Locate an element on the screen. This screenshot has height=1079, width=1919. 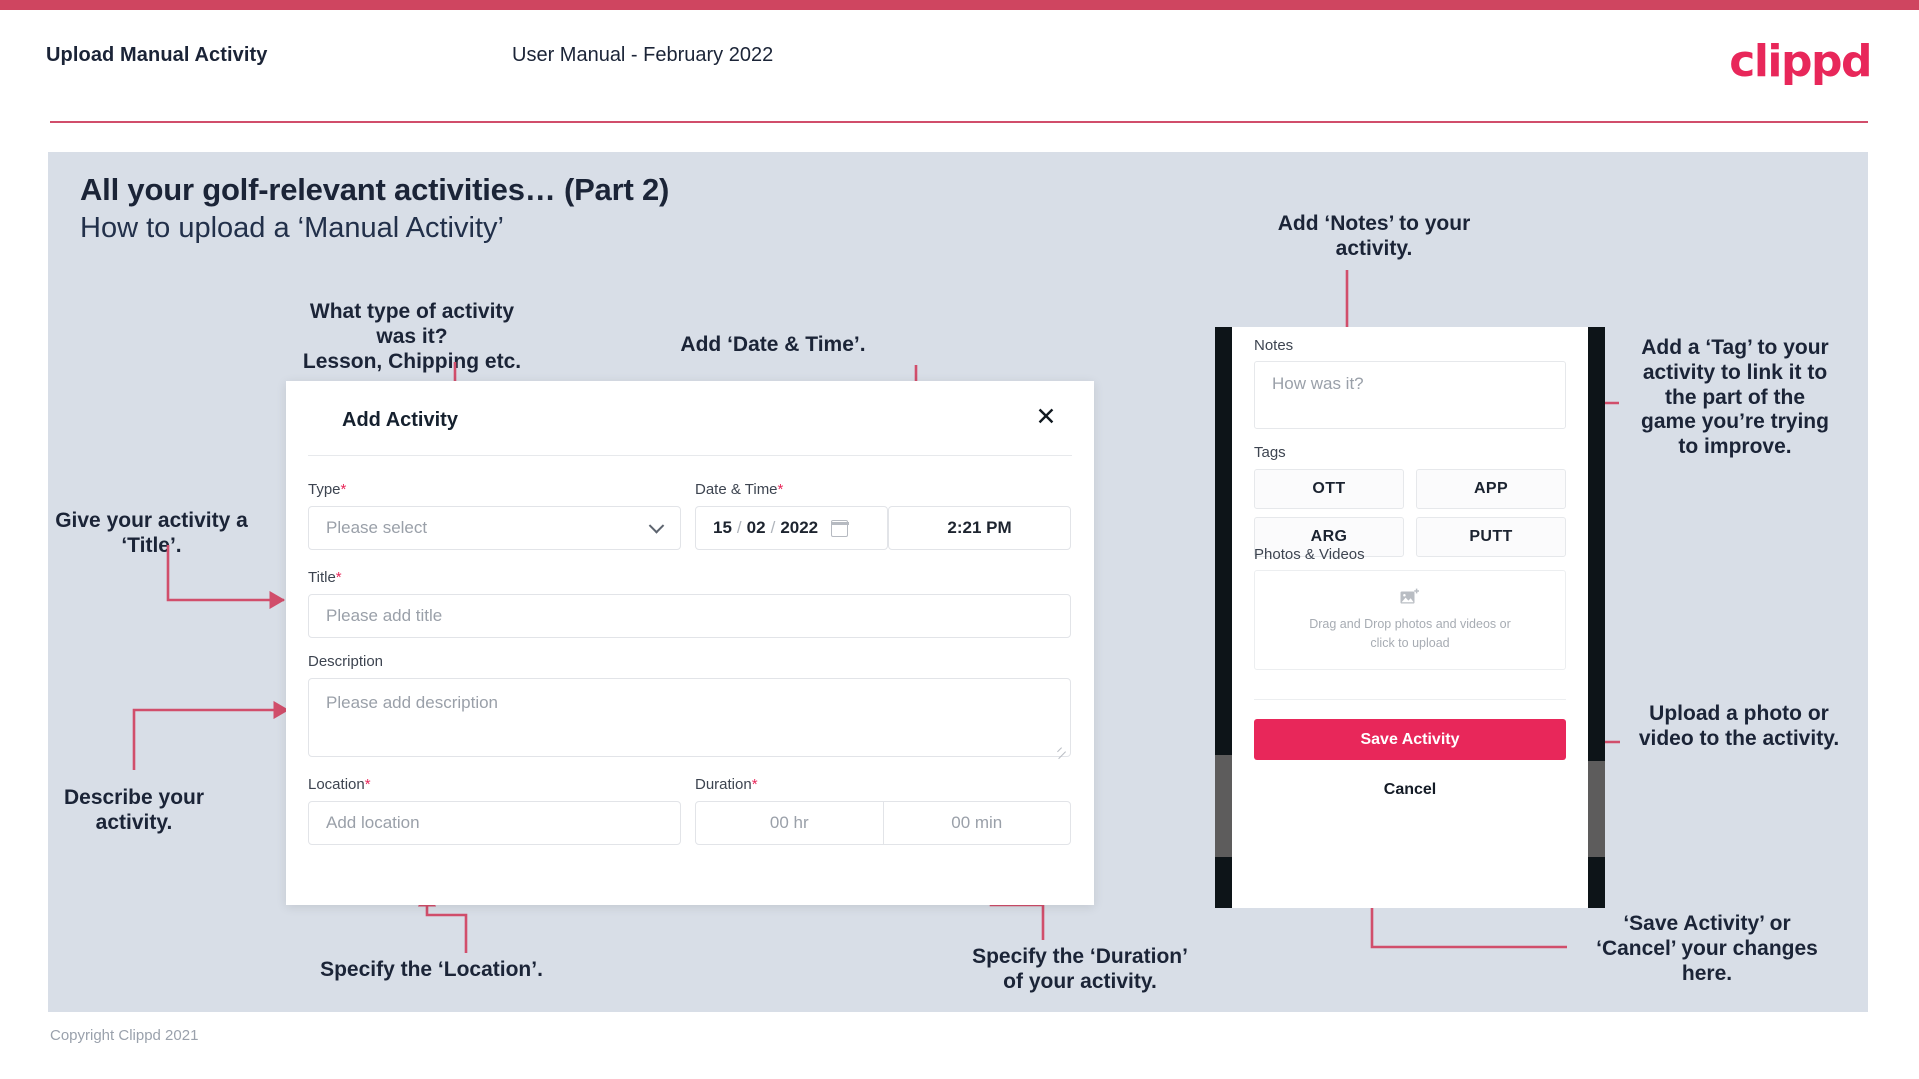
datetime-label: Date & Time* is located at coordinates (739, 489).